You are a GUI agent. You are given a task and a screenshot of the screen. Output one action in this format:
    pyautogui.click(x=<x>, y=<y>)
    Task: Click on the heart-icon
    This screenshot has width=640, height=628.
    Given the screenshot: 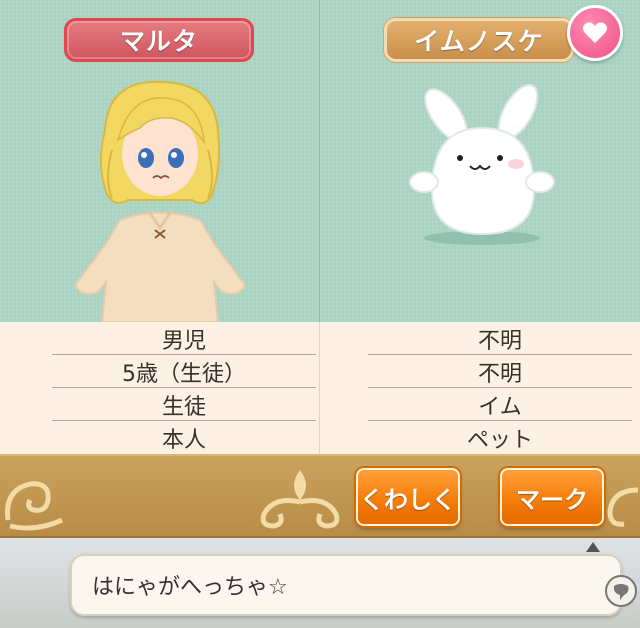 What is the action you would take?
    pyautogui.click(x=595, y=32)
    